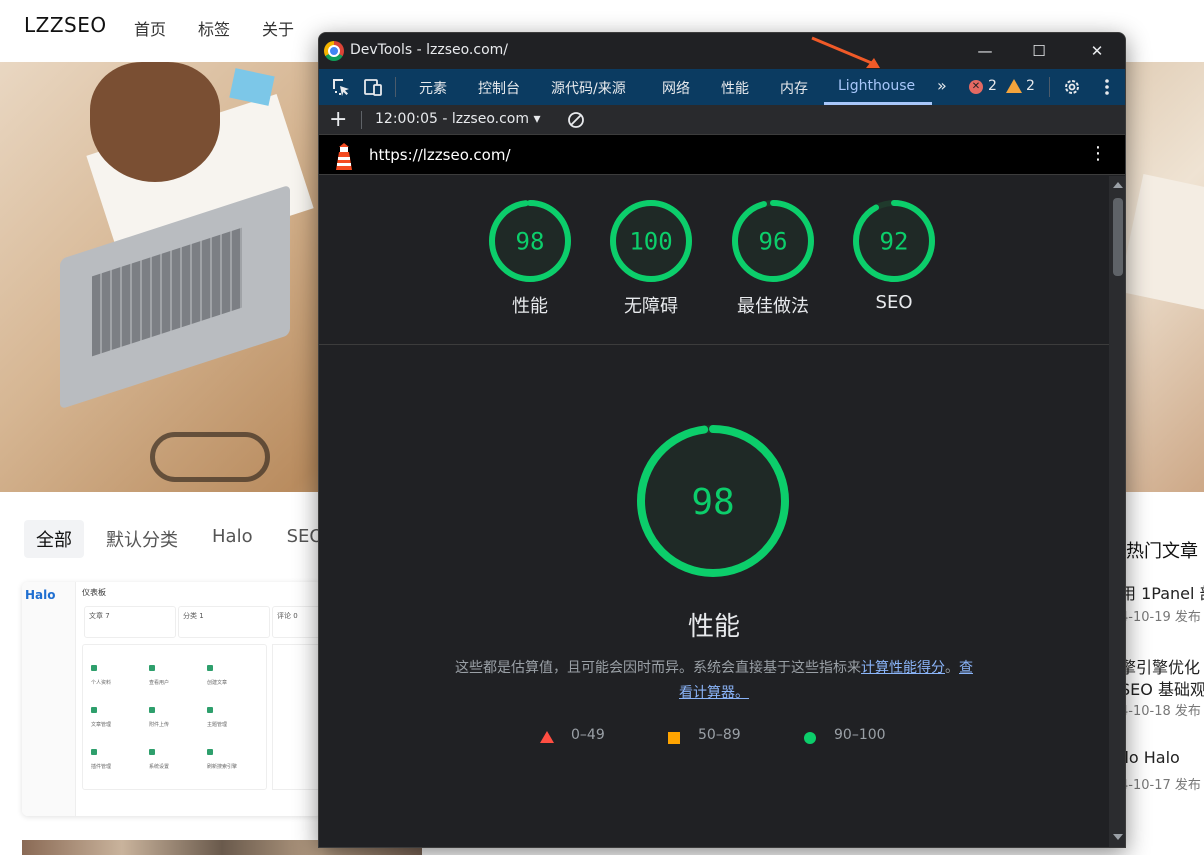 This screenshot has width=1204, height=855. What do you see at coordinates (49, 699) in the screenshot?
I see `card-sidebar` at bounding box center [49, 699].